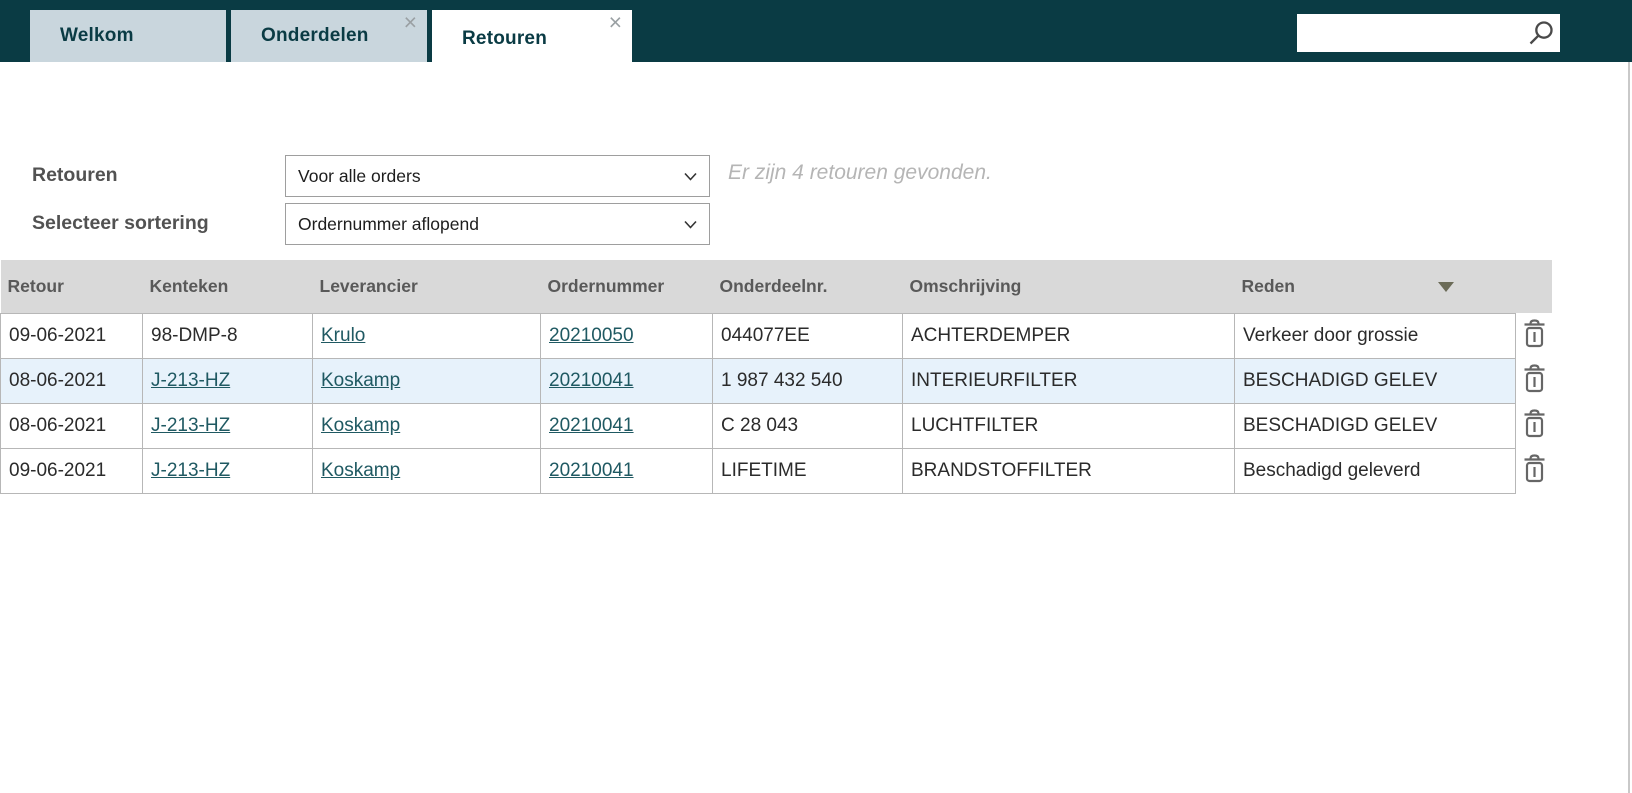 The width and height of the screenshot is (1632, 793). I want to click on orders-filter-select: Voor alle orders, so click(497, 176).